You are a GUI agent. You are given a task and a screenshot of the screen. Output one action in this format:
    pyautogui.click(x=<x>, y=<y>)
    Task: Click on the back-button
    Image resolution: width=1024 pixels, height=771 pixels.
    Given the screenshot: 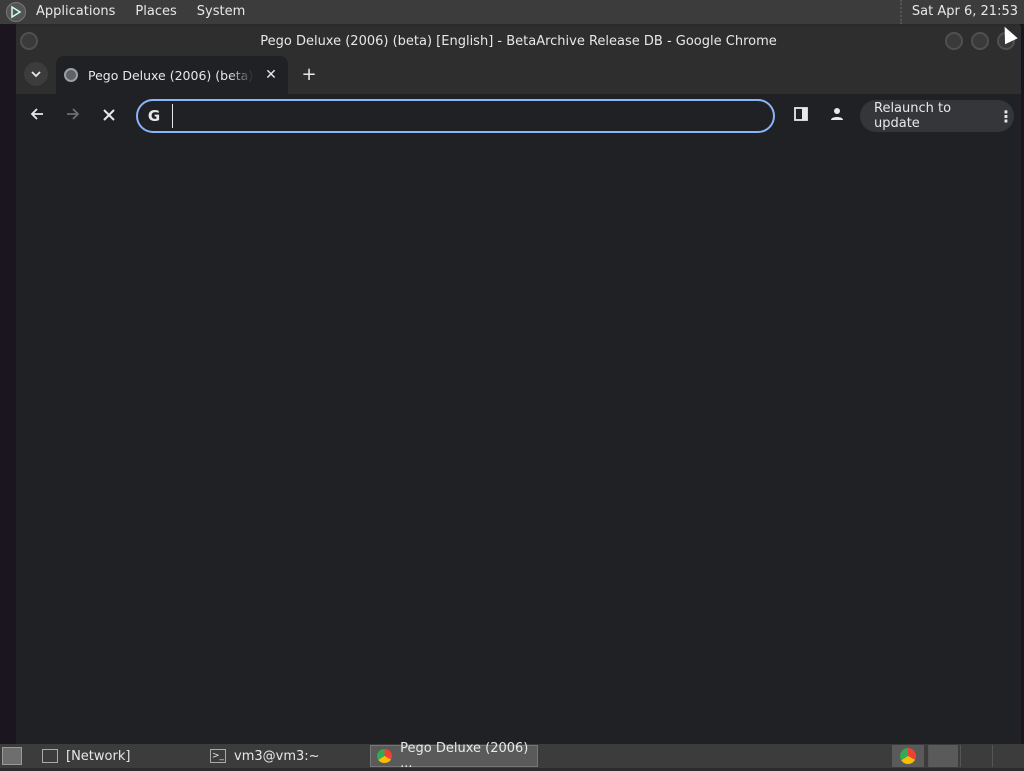 What is the action you would take?
    pyautogui.click(x=37, y=117)
    